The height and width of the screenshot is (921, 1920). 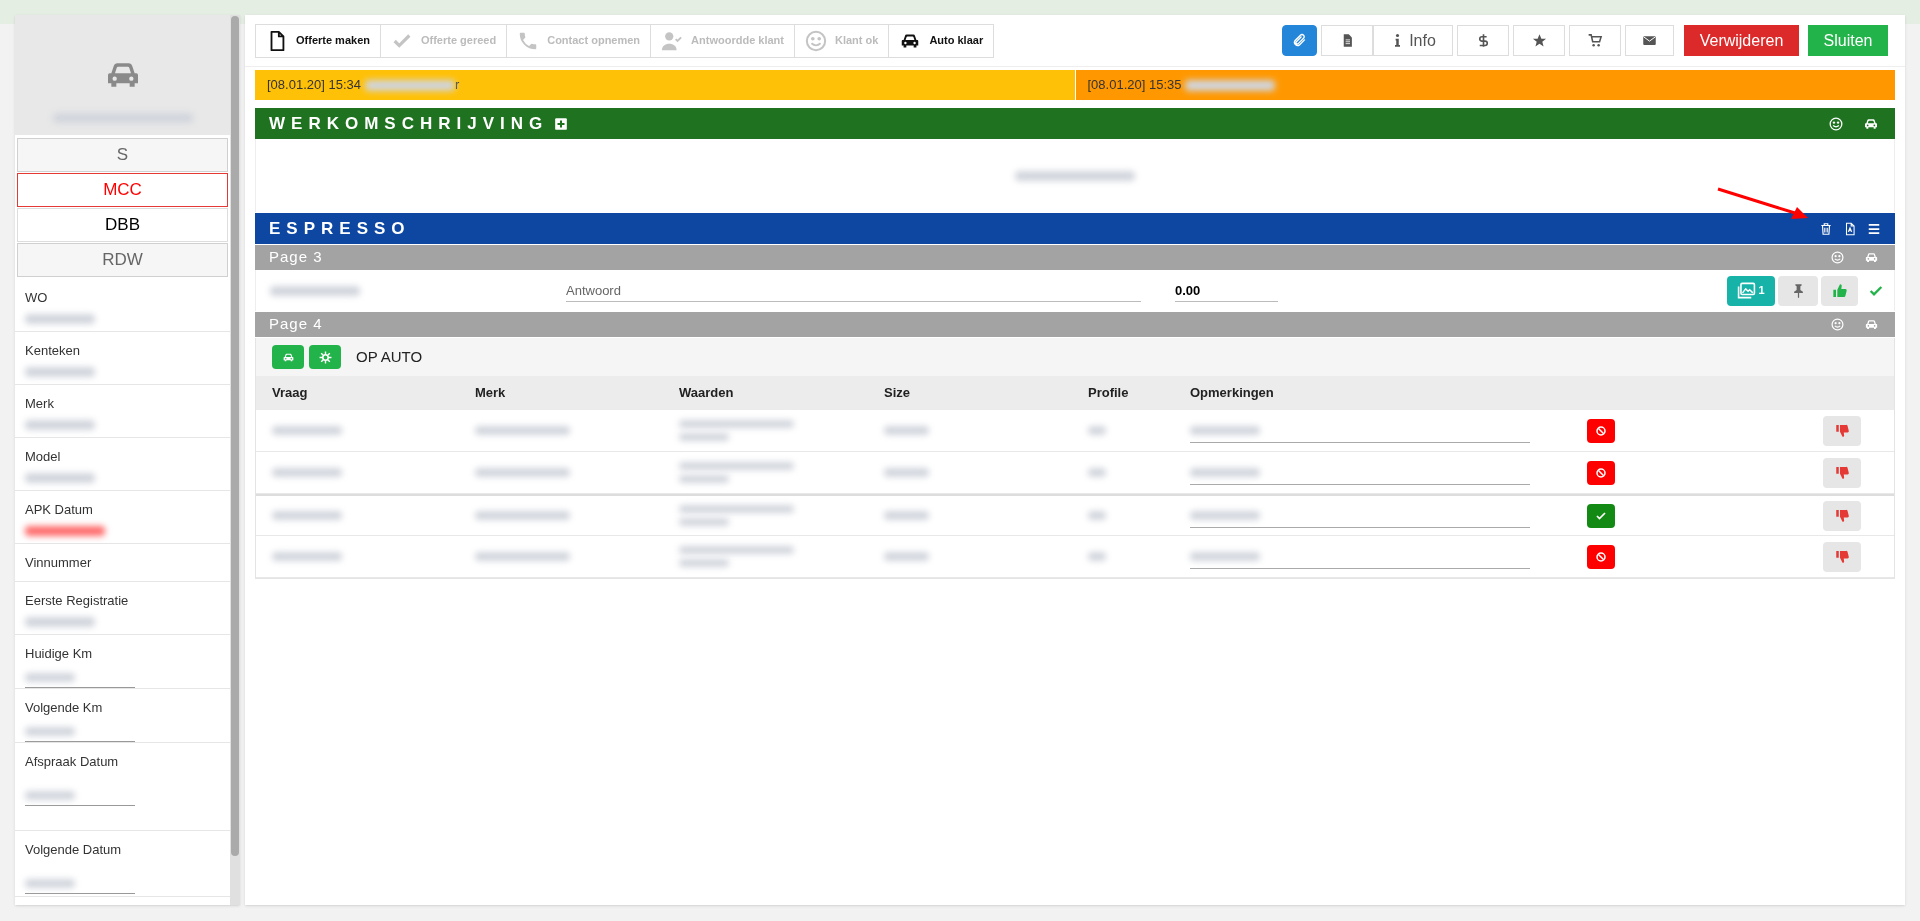 I want to click on paperclip-icon, so click(x=1299, y=40).